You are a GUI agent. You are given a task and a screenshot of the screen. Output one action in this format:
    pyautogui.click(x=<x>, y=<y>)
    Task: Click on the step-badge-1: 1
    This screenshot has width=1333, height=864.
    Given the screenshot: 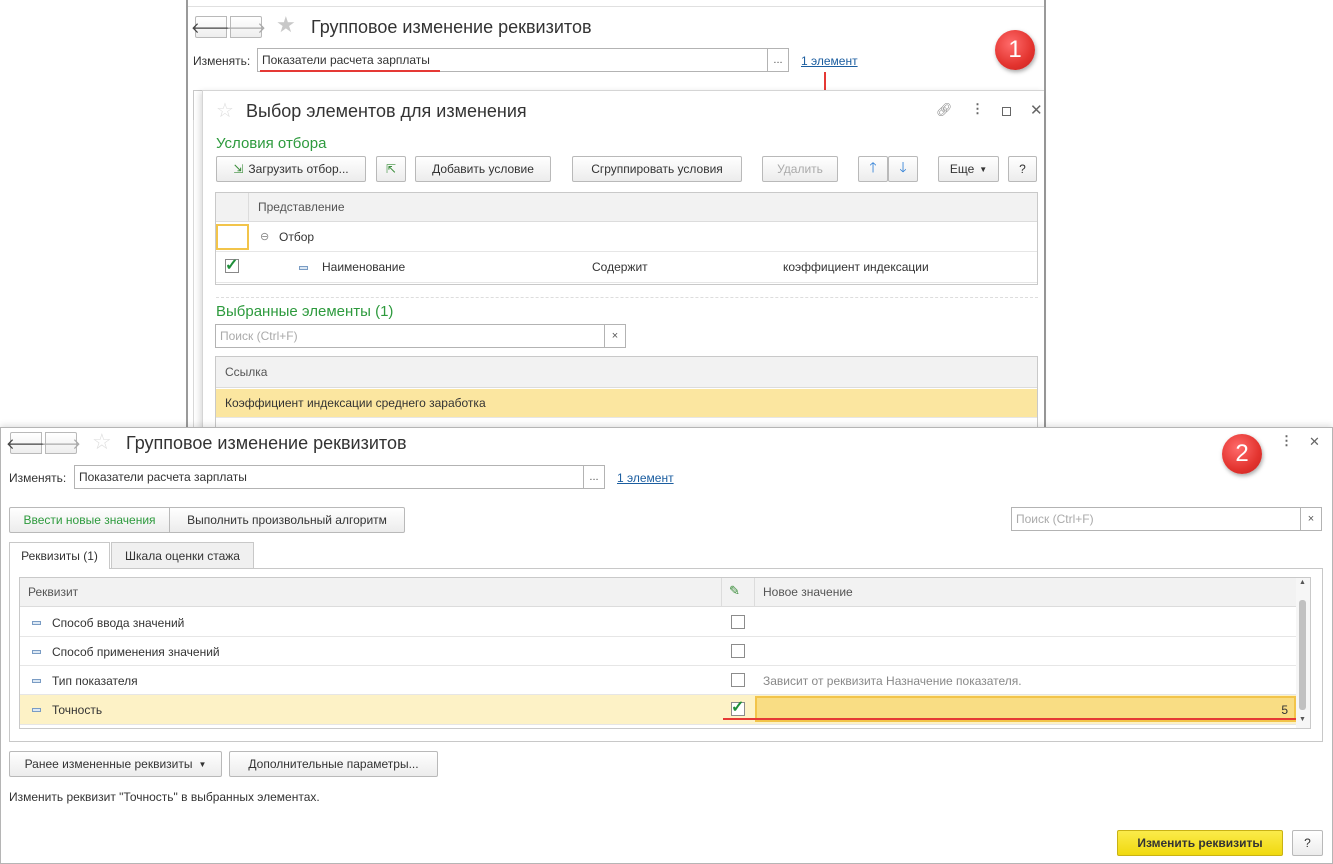 What is the action you would take?
    pyautogui.click(x=1015, y=50)
    